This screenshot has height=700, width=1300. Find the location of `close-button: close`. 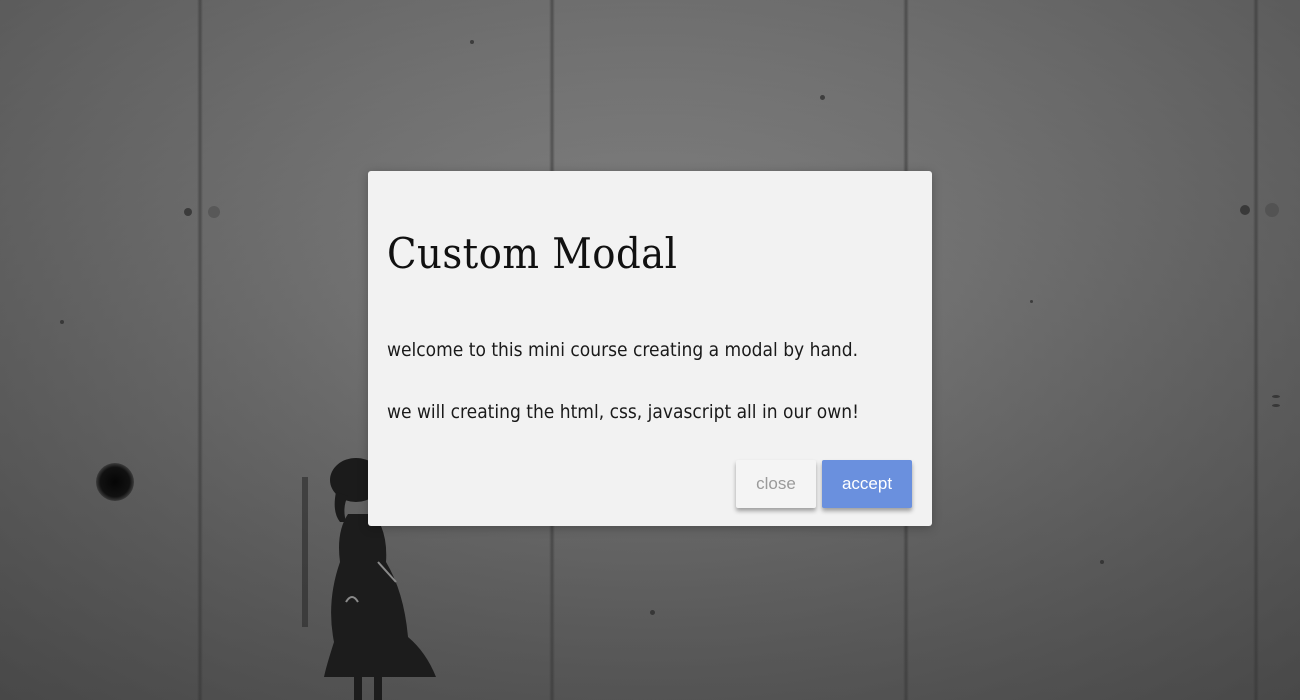

close-button: close is located at coordinates (776, 484).